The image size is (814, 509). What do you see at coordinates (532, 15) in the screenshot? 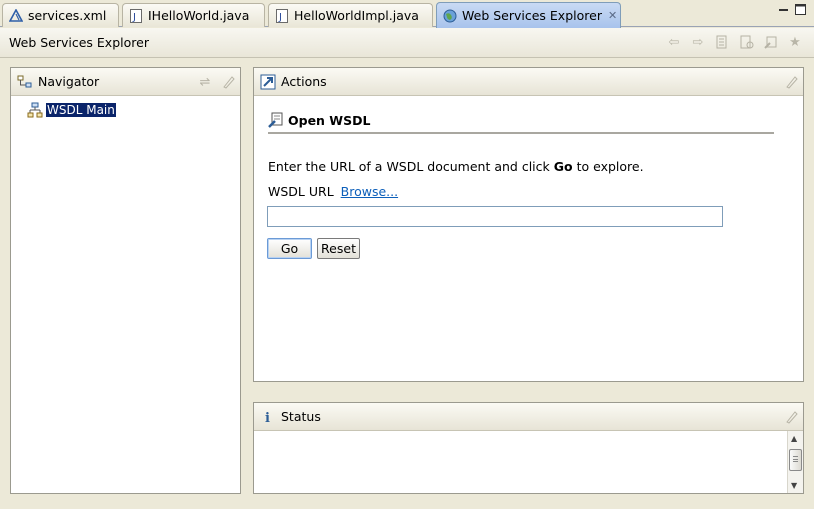
I see `tab-label: Web Services Explorer` at bounding box center [532, 15].